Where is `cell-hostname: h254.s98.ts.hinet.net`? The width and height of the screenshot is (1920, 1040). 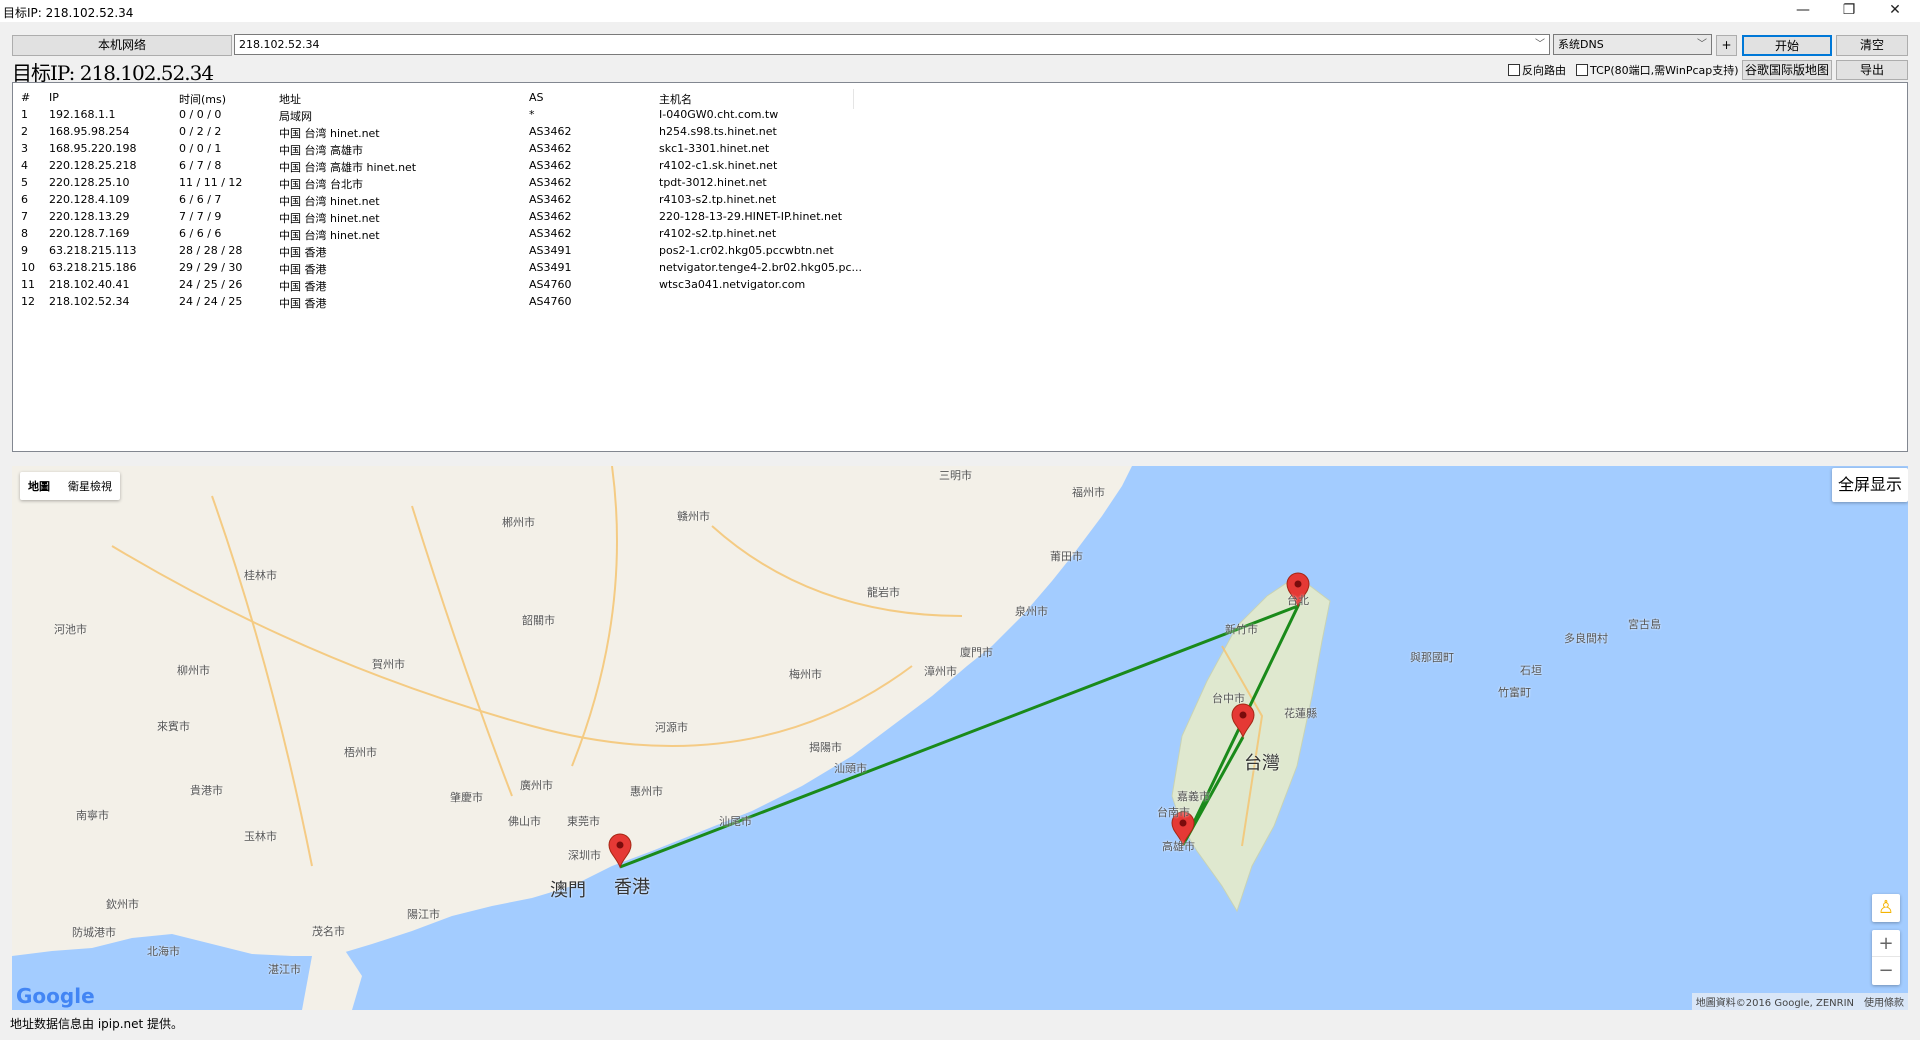 cell-hostname: h254.s98.ts.hinet.net is located at coordinates (718, 131).